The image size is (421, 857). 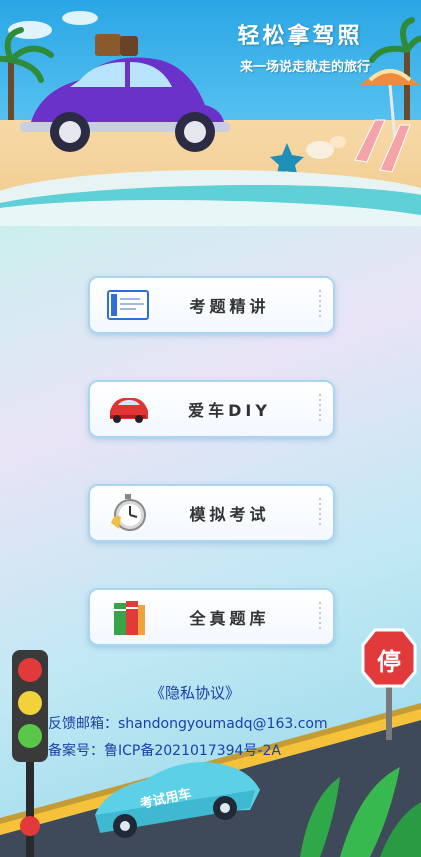 I want to click on stopwatch-icon, so click(x=128, y=513).